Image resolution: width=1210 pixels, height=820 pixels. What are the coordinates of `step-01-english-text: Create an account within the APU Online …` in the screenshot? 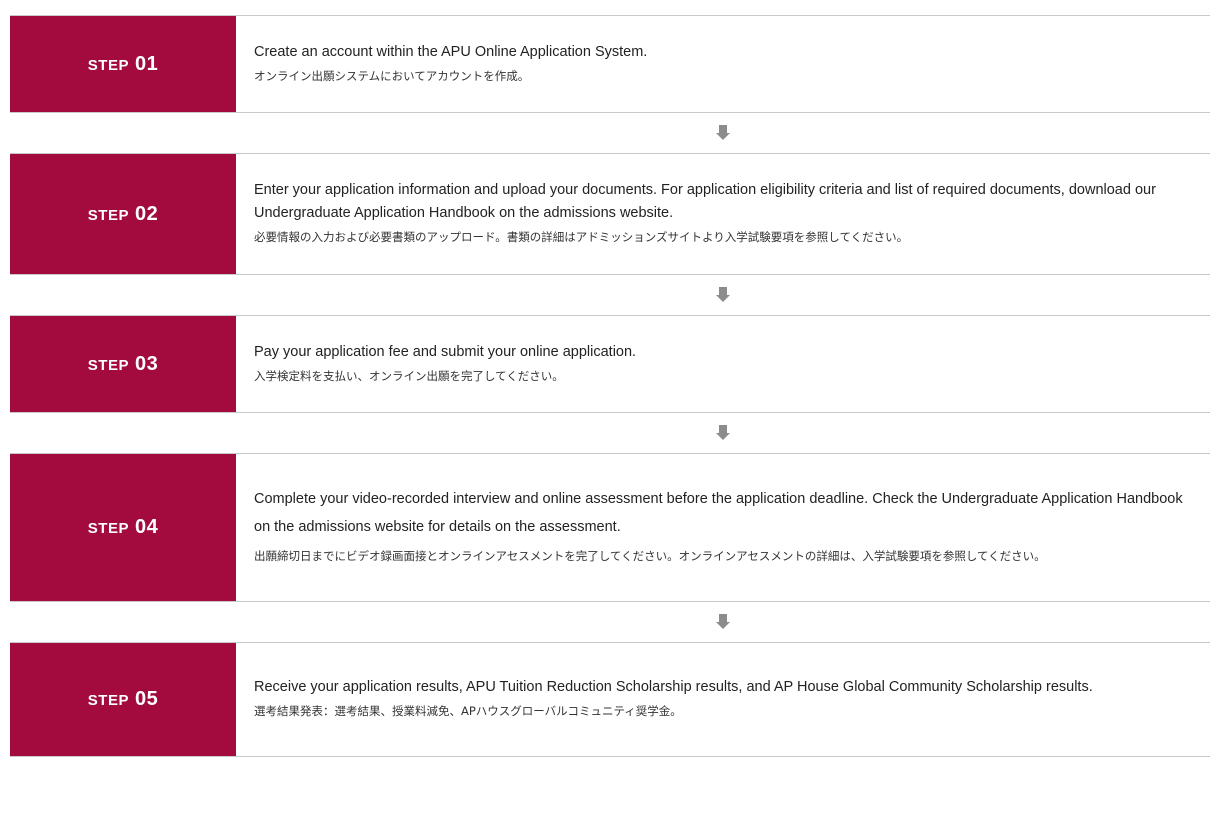 It's located at (451, 51).